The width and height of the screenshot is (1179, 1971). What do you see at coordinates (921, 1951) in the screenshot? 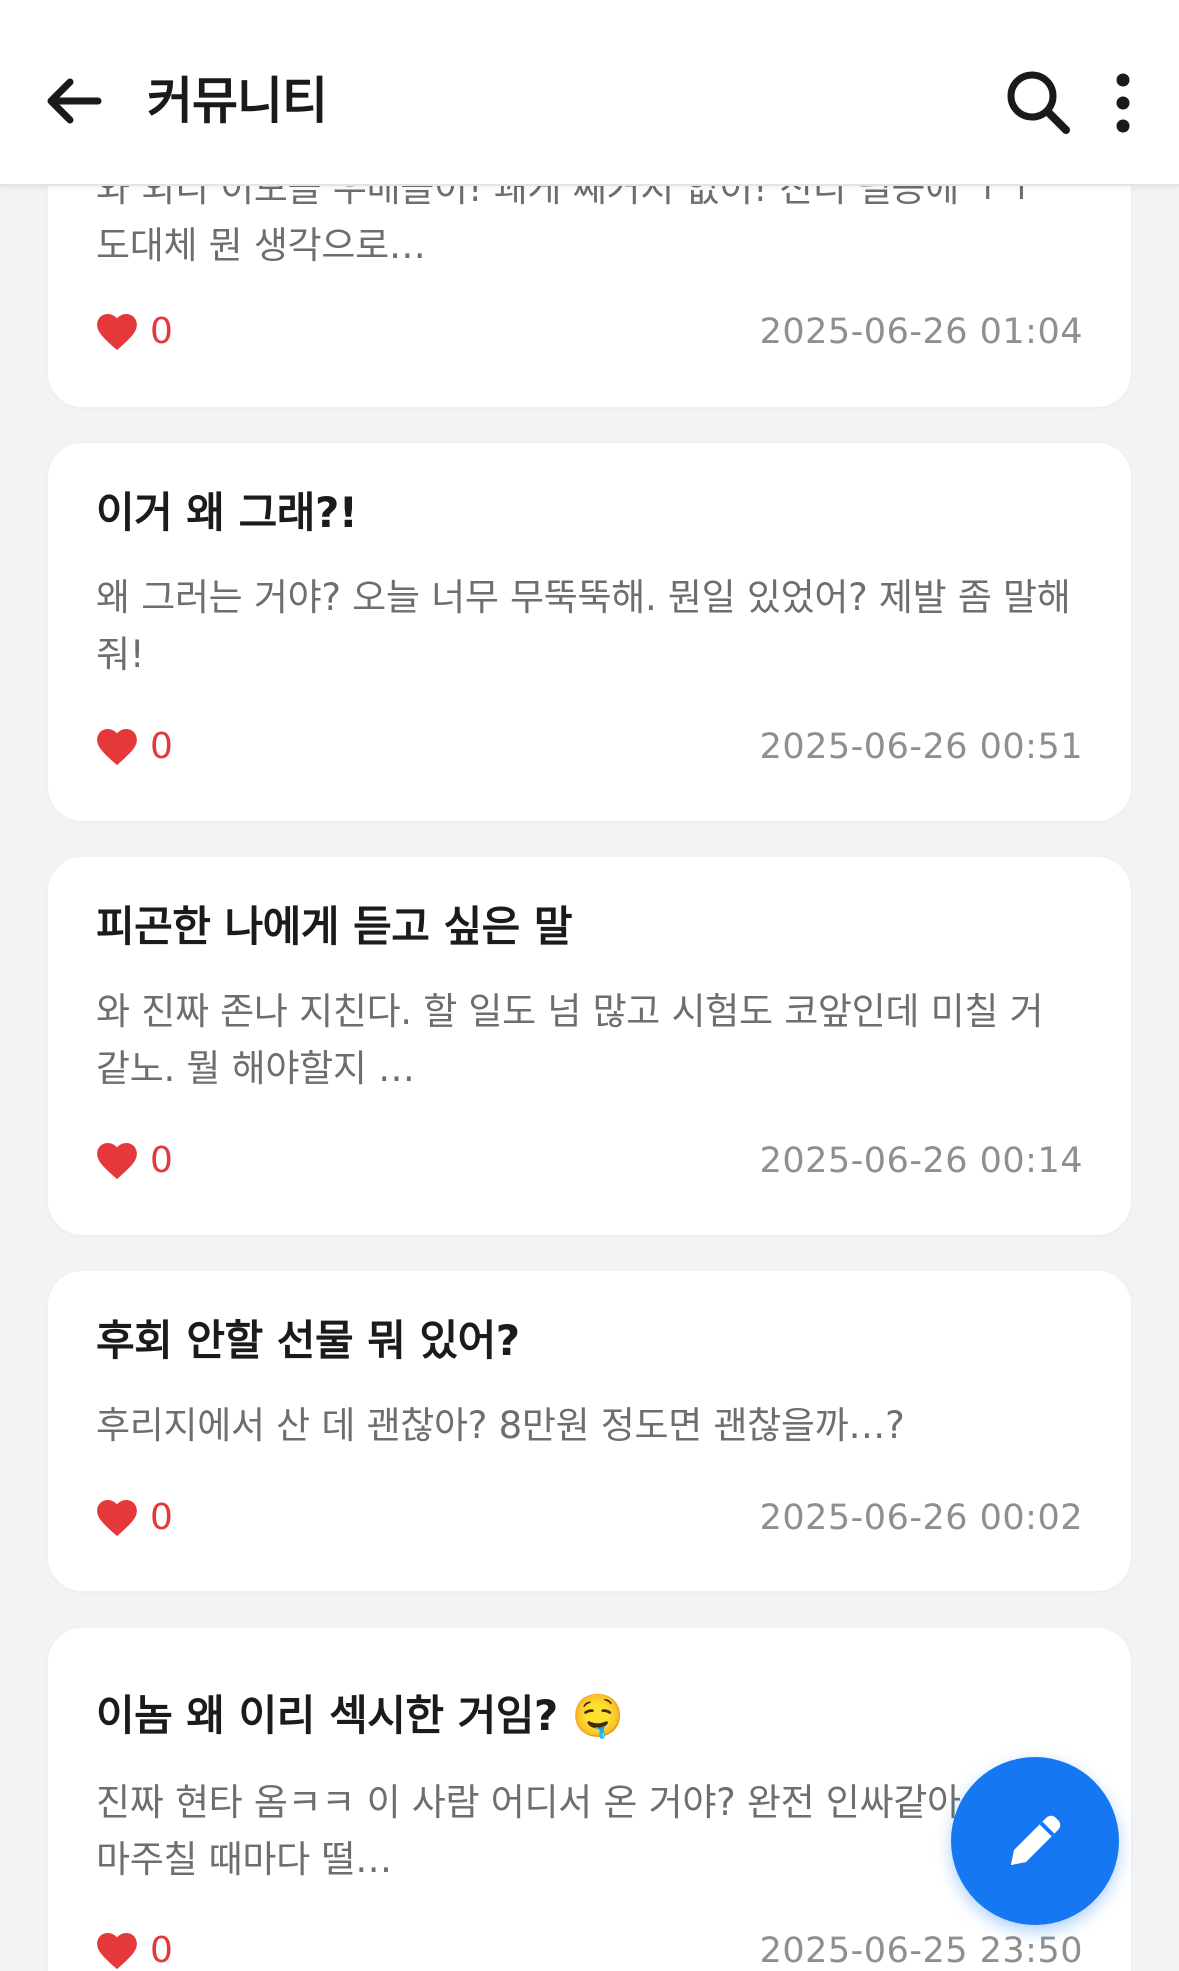
I see `post-date: 2025-06-25 23:50` at bounding box center [921, 1951].